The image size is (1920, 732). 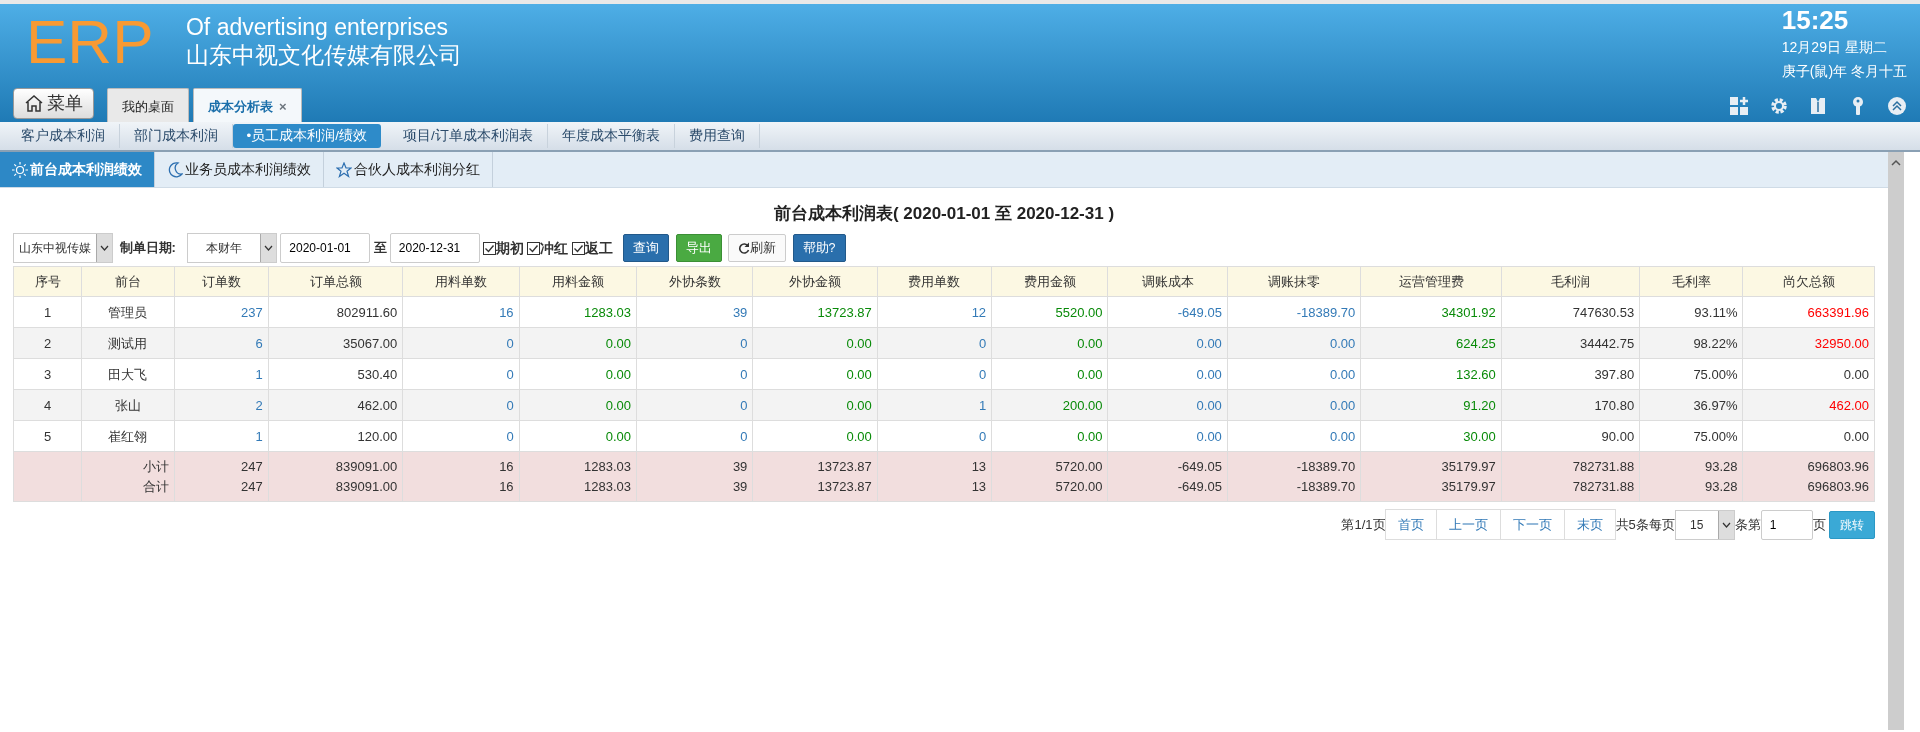 What do you see at coordinates (694, 489) in the screenshot?
I see `total-cell: 39` at bounding box center [694, 489].